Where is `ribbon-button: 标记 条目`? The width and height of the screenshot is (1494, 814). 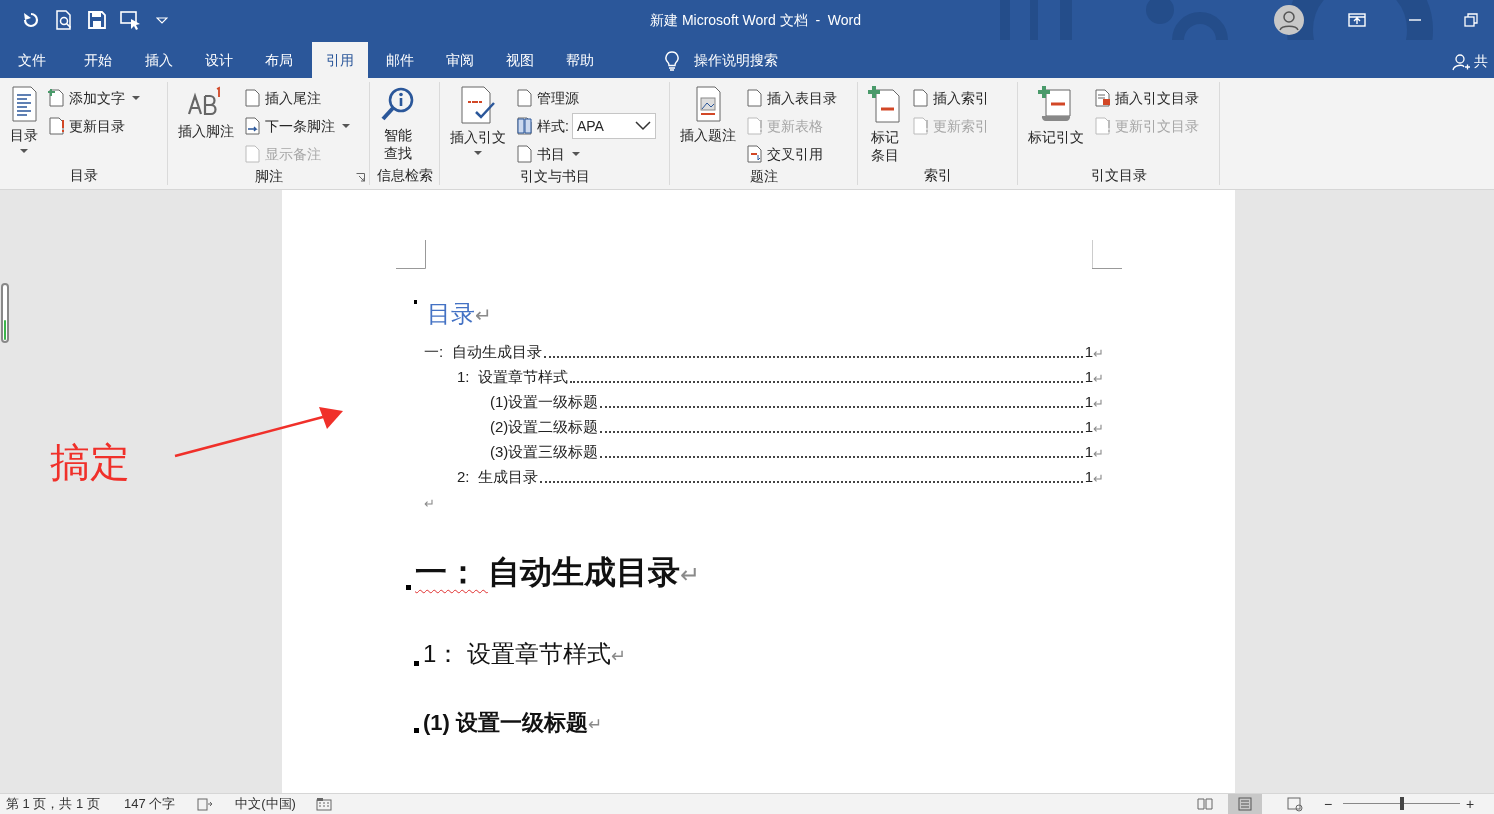
ribbon-button: 标记 条目 is located at coordinates (885, 124).